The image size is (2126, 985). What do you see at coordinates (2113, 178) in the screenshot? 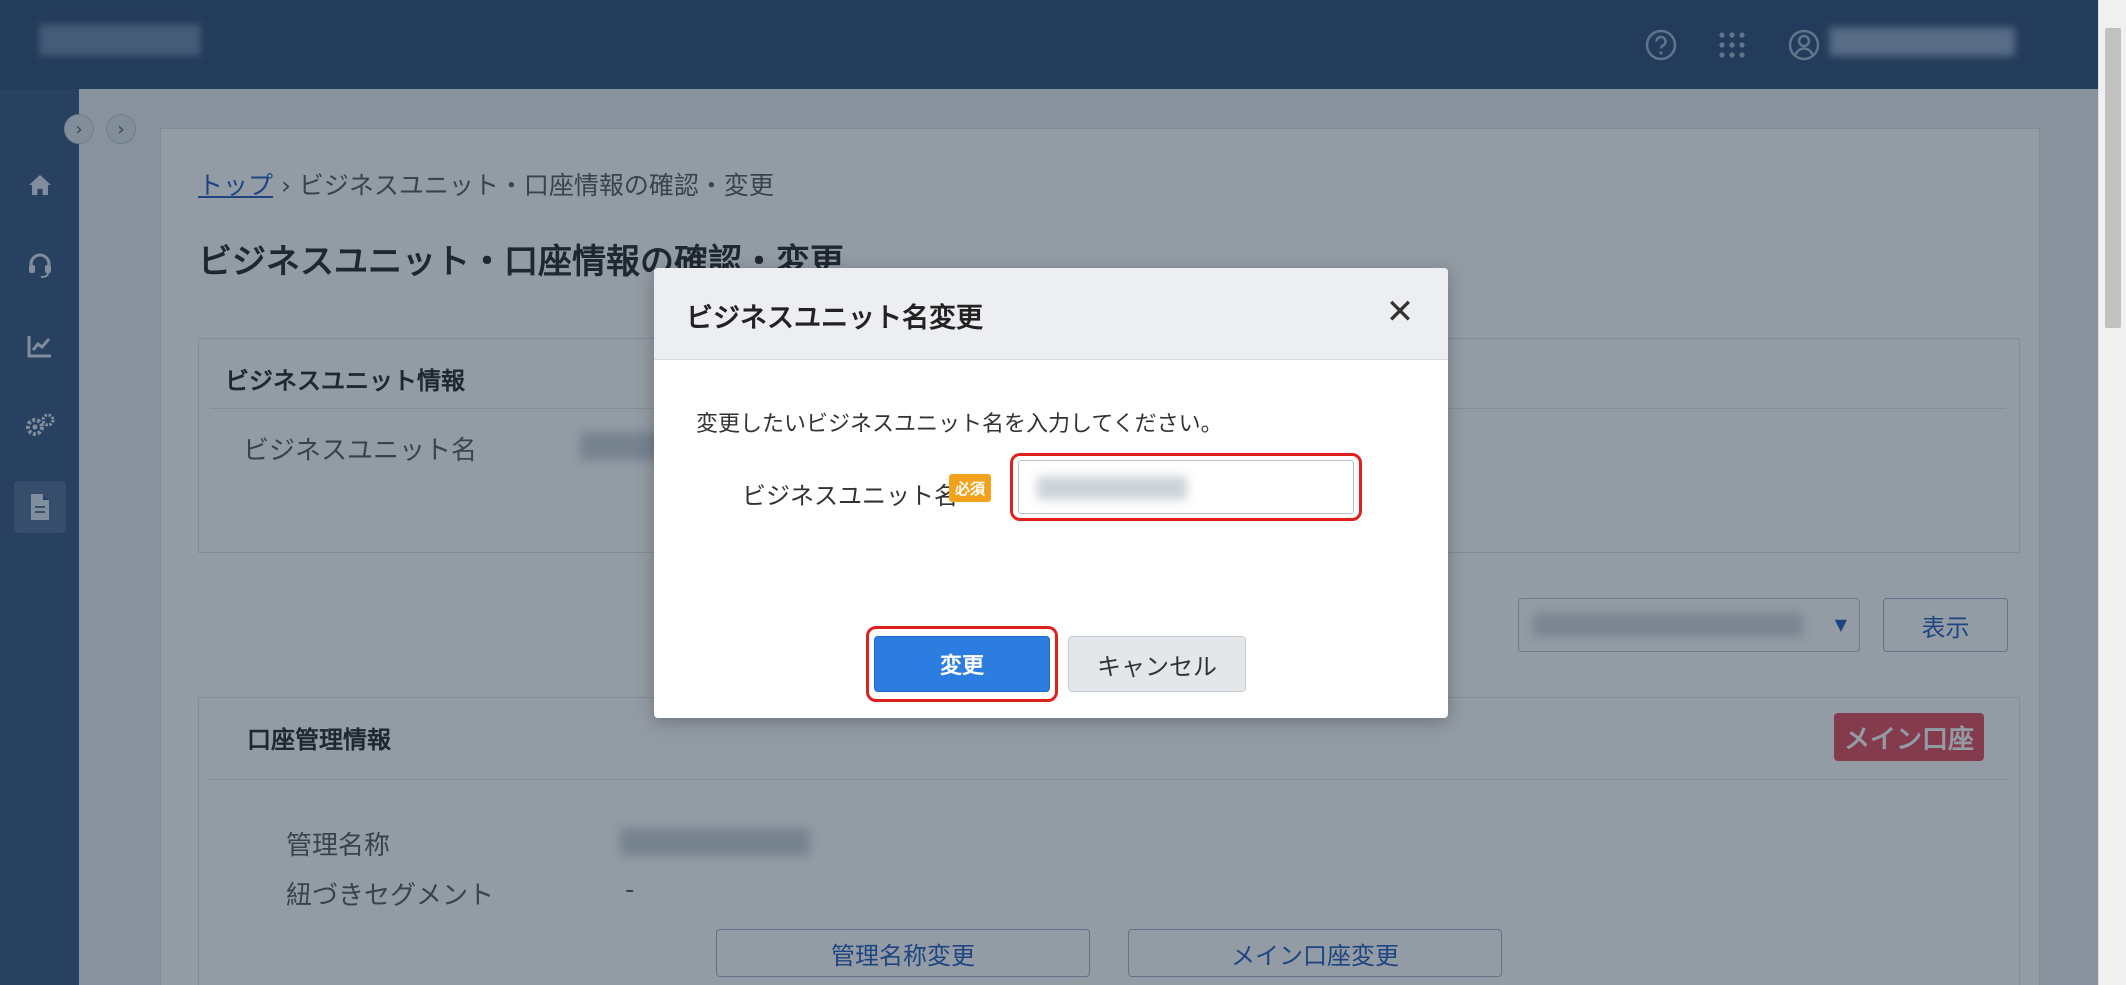
I see `scrollbar-thumb` at bounding box center [2113, 178].